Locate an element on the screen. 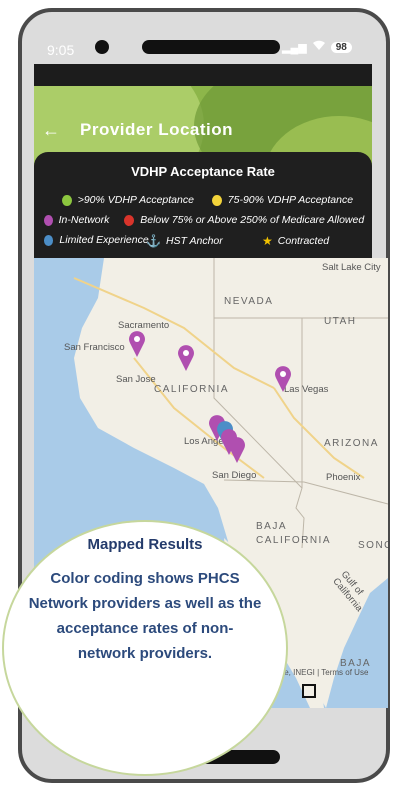 The height and width of the screenshot is (789, 408). map-label-phoenix: Phoenix is located at coordinates (343, 477).